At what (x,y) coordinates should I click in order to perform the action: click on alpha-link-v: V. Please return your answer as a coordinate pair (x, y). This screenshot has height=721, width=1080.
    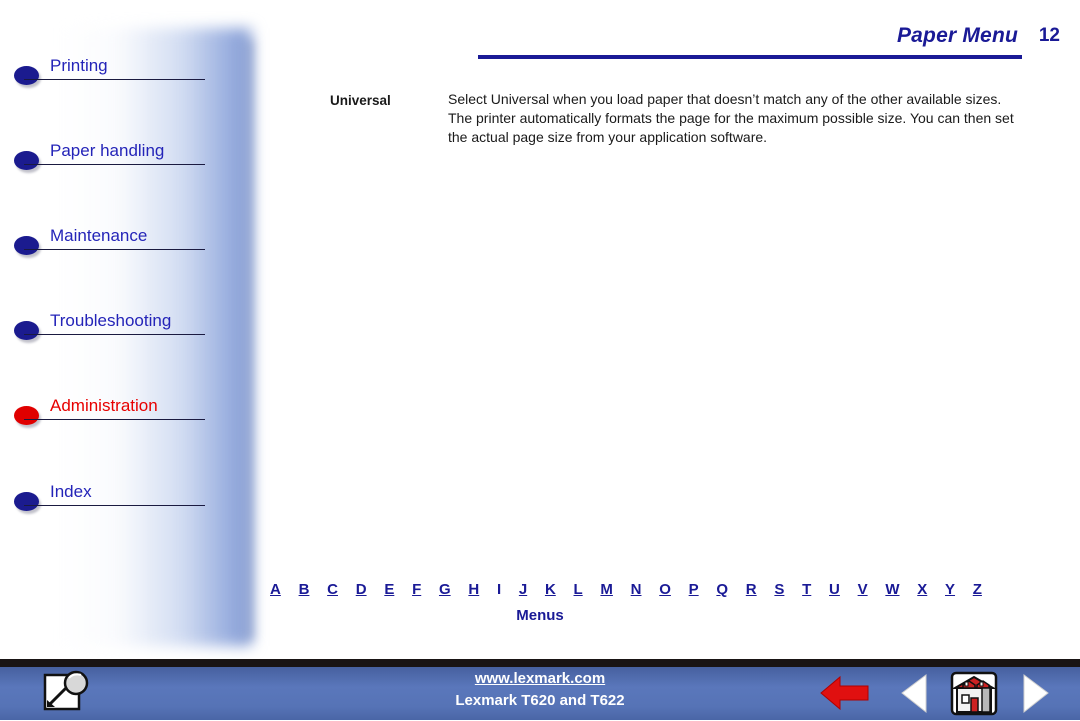
    Looking at the image, I should click on (863, 589).